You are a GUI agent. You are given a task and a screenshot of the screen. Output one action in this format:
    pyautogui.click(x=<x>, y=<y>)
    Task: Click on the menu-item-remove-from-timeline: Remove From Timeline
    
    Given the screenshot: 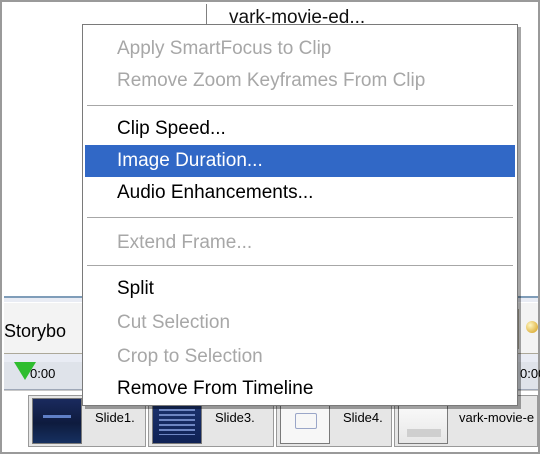 What is the action you would take?
    pyautogui.click(x=300, y=389)
    